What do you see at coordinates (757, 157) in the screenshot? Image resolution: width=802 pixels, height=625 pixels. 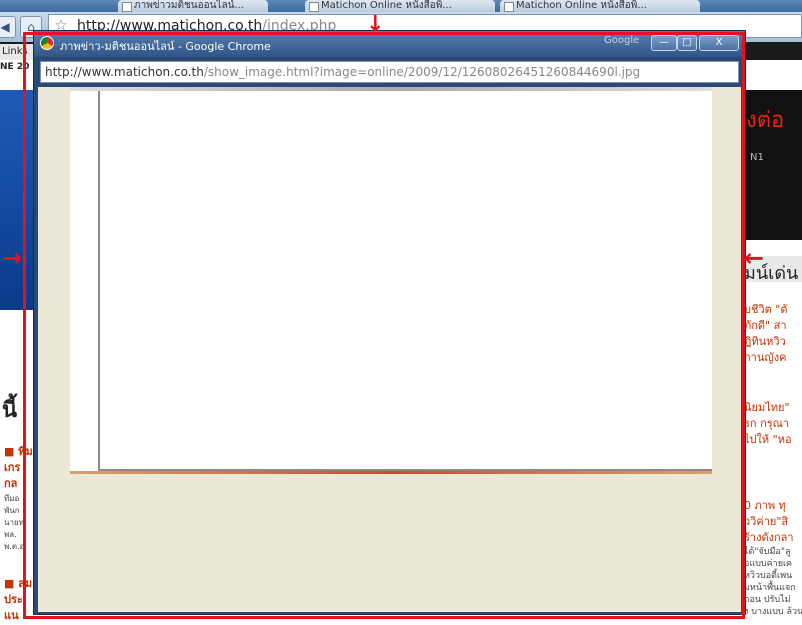 I see `right-banner-sub: N1` at bounding box center [757, 157].